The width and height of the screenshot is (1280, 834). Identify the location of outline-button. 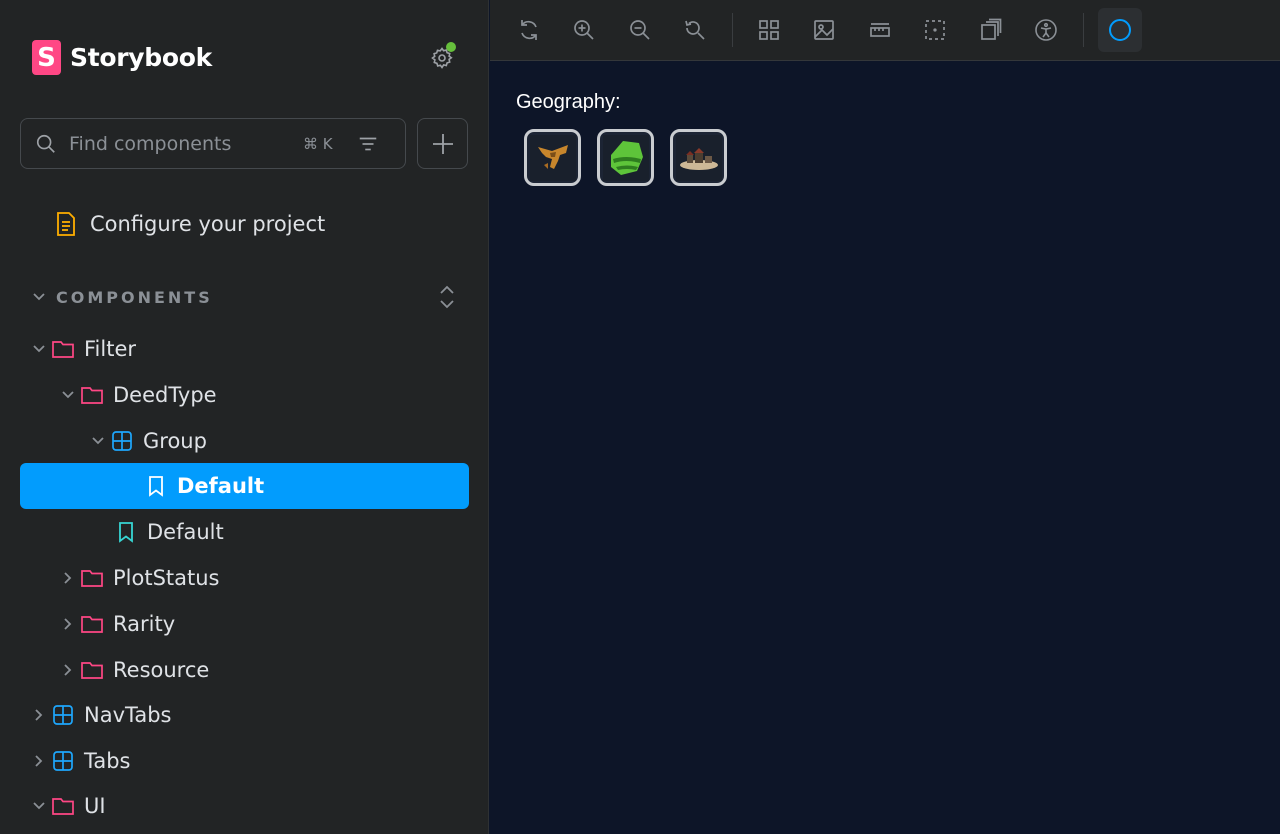
(935, 30).